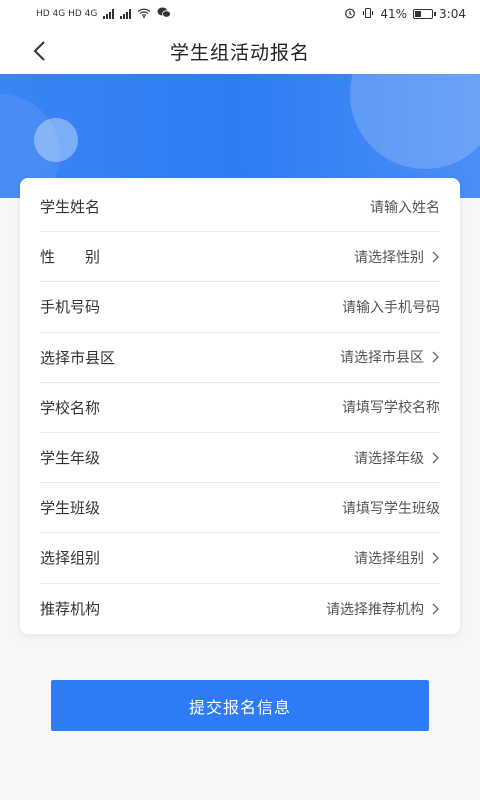  I want to click on row-value-group: 请选择推荐机构, so click(383, 609).